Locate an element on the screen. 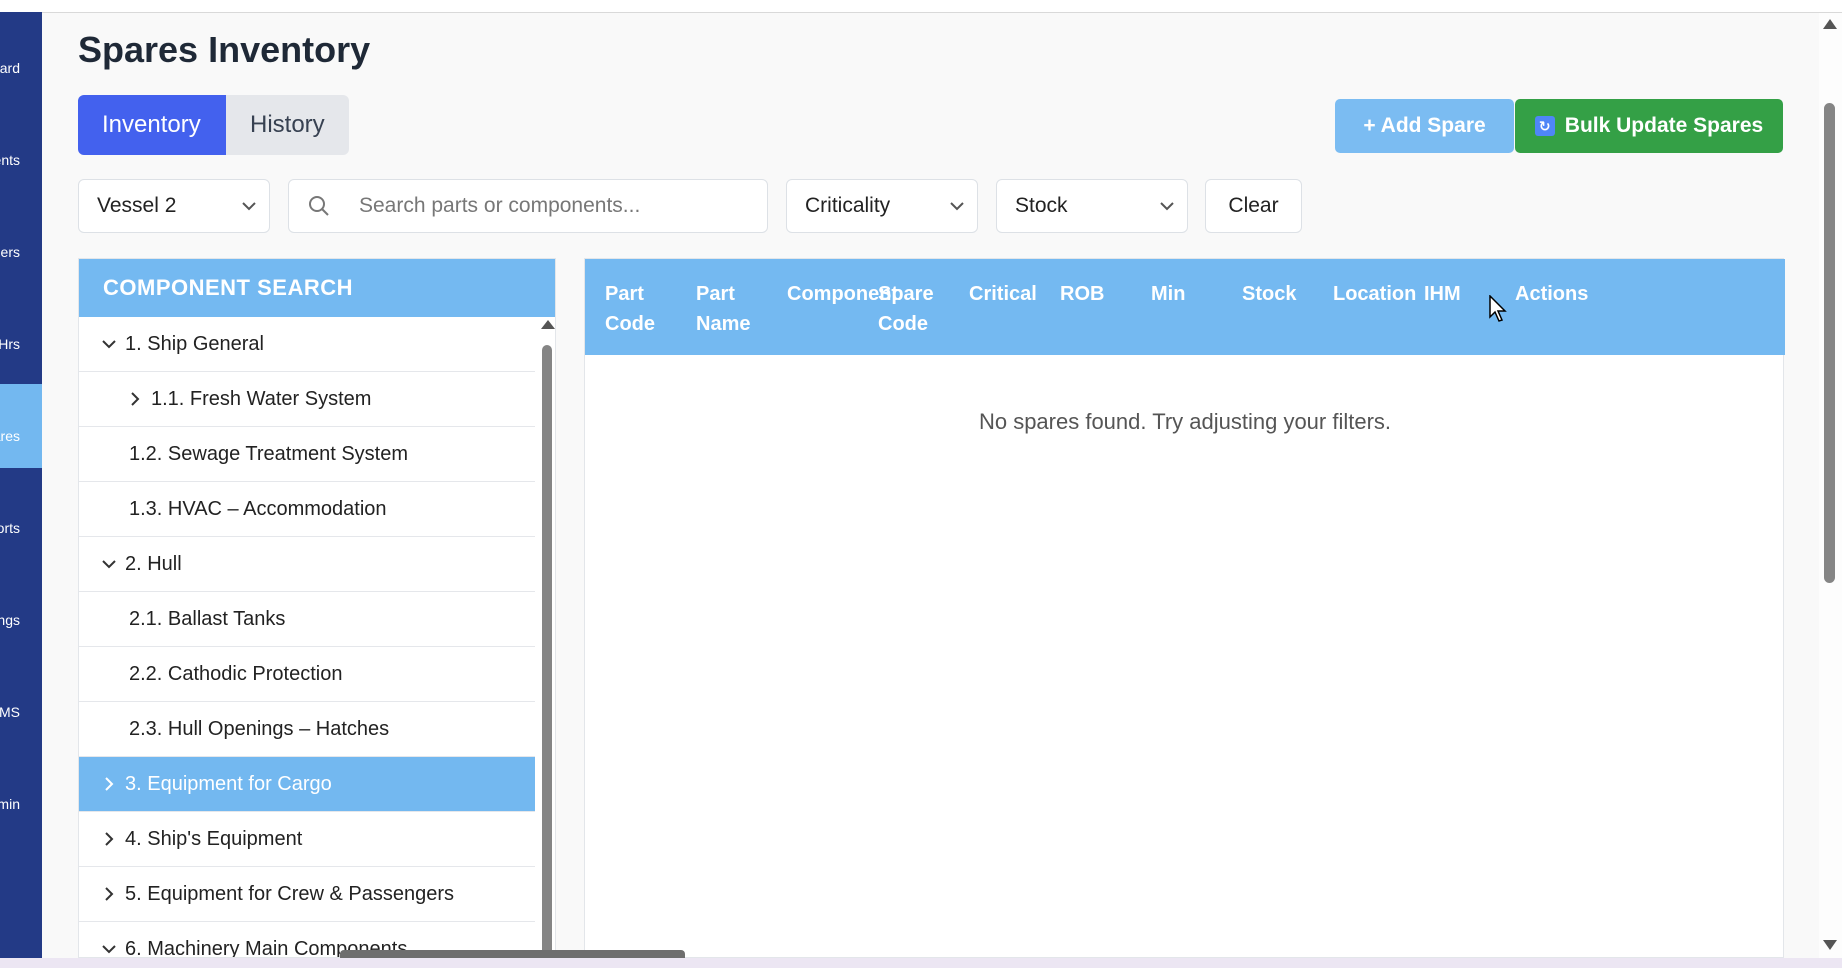 Image resolution: width=1842 pixels, height=968 pixels. tree-item: 1.1. Fresh Water System is located at coordinates (307, 399).